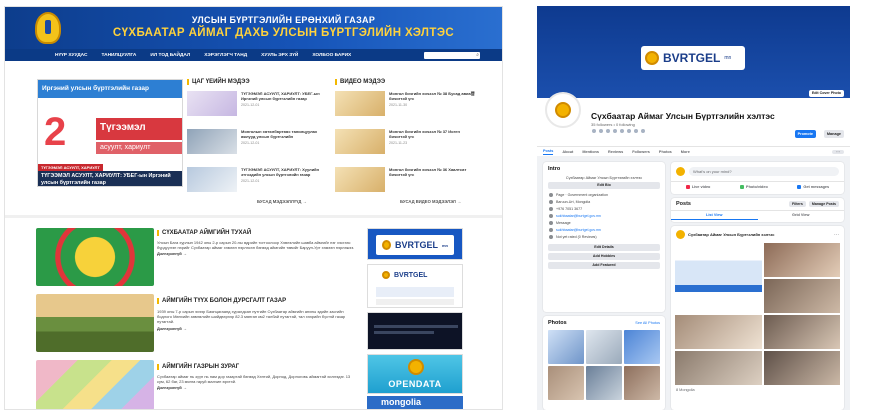  Describe the element at coordinates (551, 215) in the screenshot. I see `mail-icon` at that location.